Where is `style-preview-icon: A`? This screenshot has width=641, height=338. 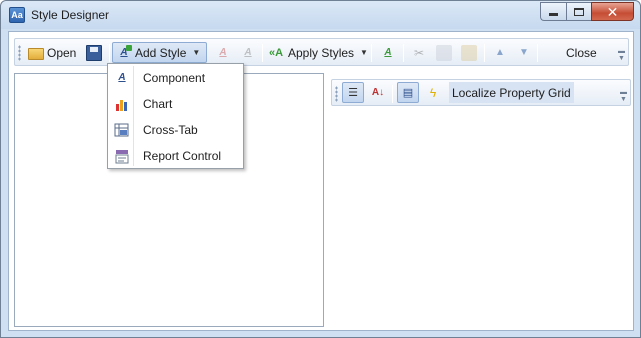 style-preview-icon: A is located at coordinates (388, 52).